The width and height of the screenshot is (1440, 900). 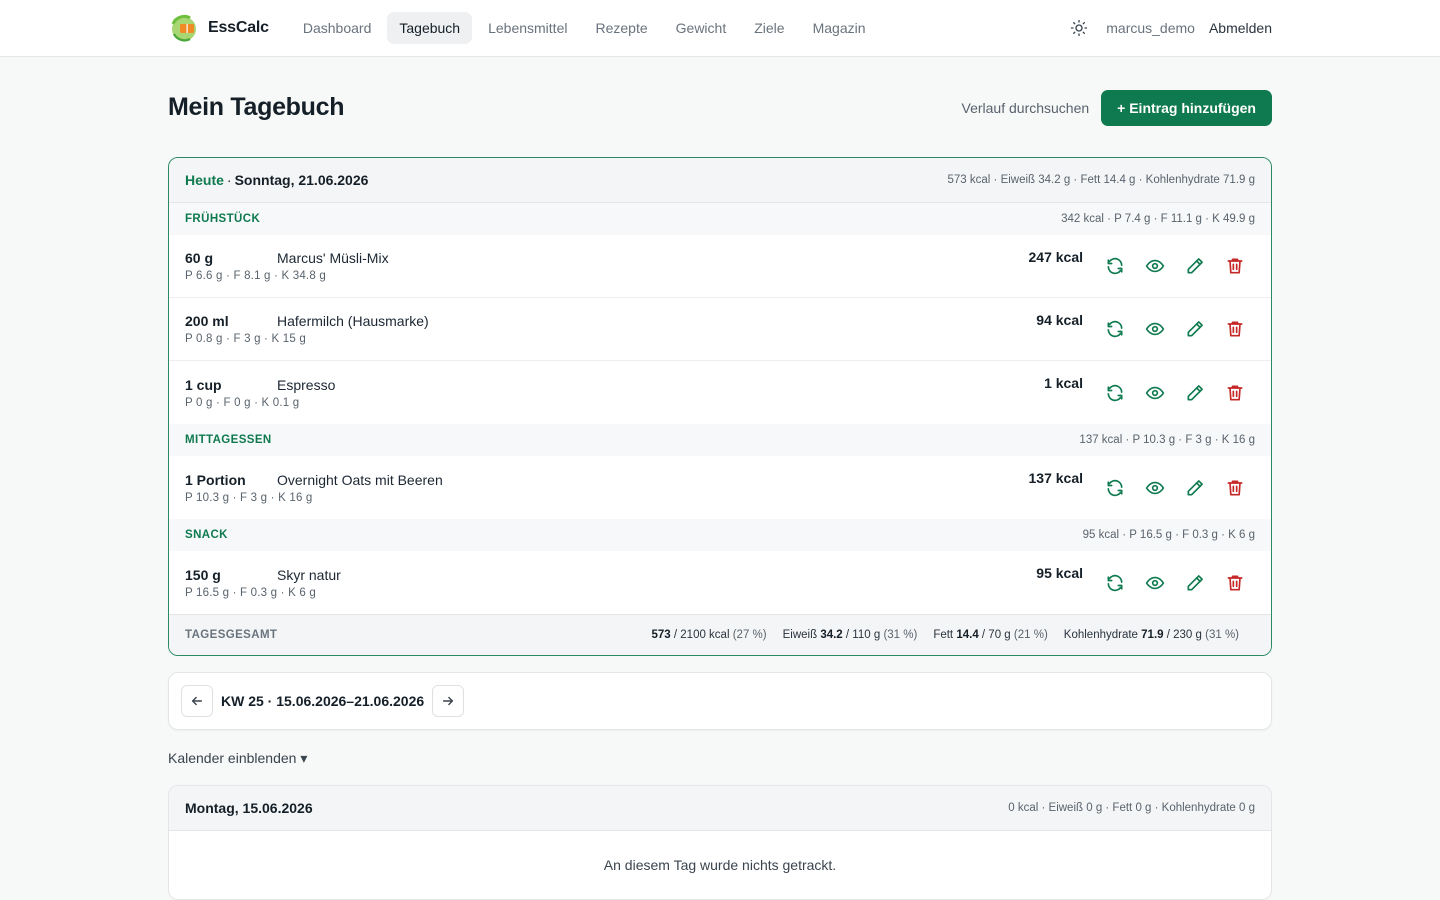 I want to click on week-label: KW 25 · 15.06.2026–21.06.2026, so click(x=323, y=701).